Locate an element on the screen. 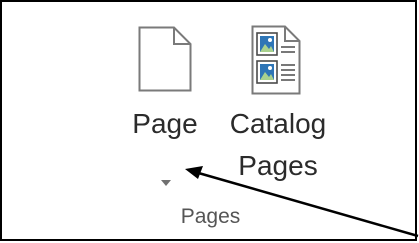  catalog-button-label-line2: Pages is located at coordinates (278, 165).